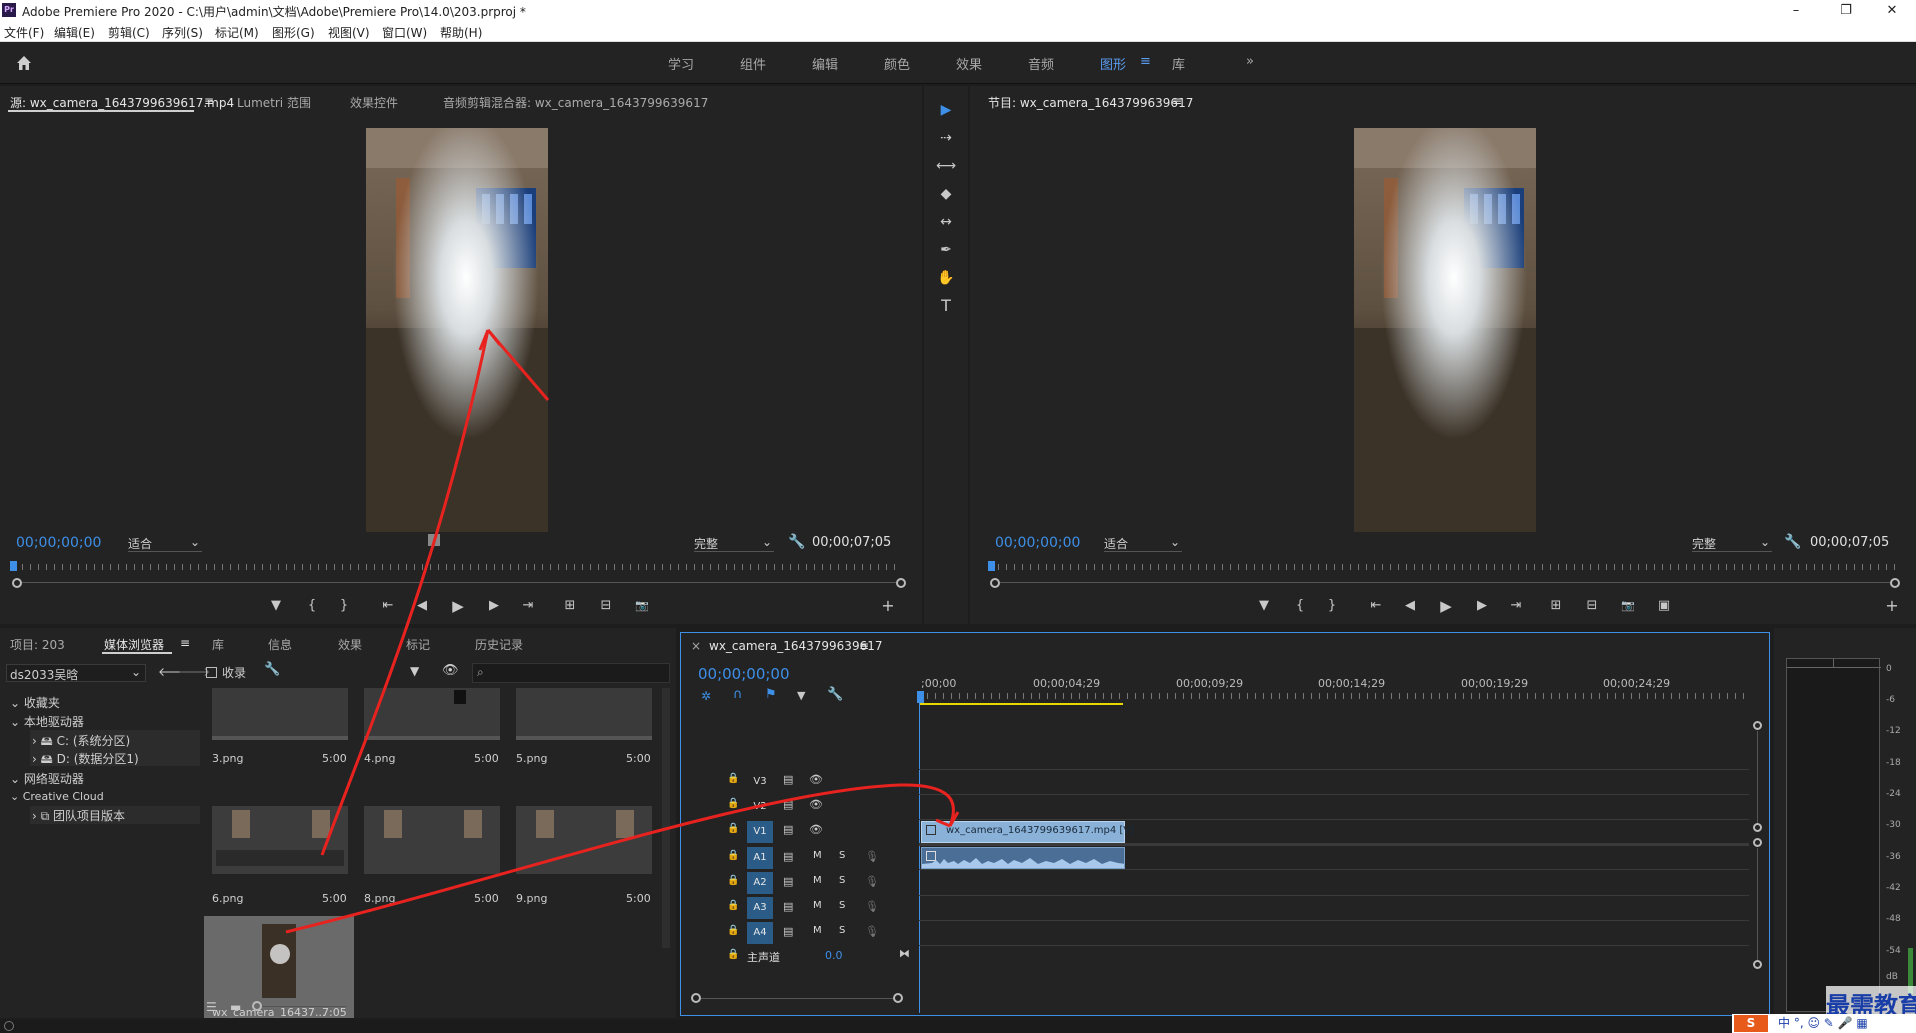  Describe the element at coordinates (274, 102) in the screenshot. I see `tab-lumetri-scopes: Lumetri 范围` at that location.